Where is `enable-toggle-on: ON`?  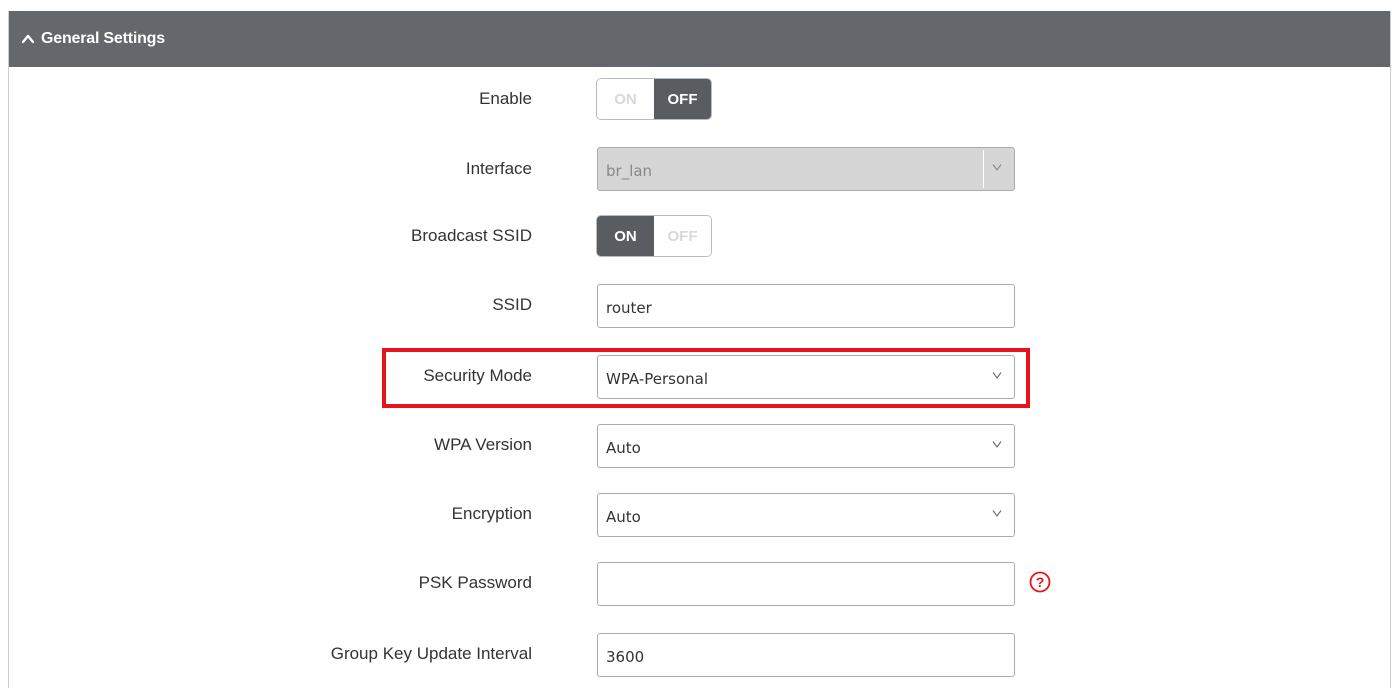 enable-toggle-on: ON is located at coordinates (625, 99).